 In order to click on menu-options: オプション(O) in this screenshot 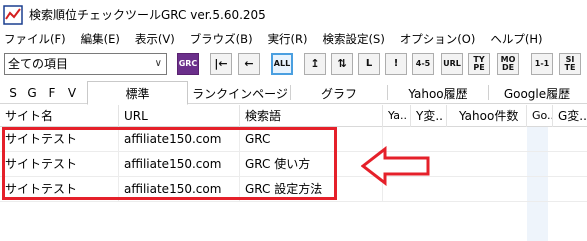, I will do `click(438, 39)`.